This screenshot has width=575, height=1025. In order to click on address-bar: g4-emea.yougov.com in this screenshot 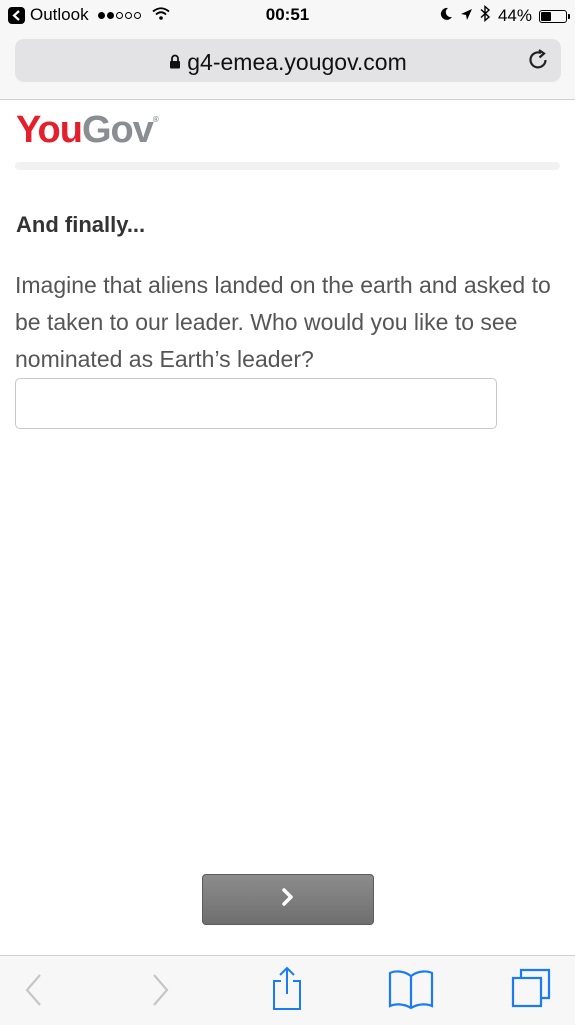, I will do `click(288, 60)`.